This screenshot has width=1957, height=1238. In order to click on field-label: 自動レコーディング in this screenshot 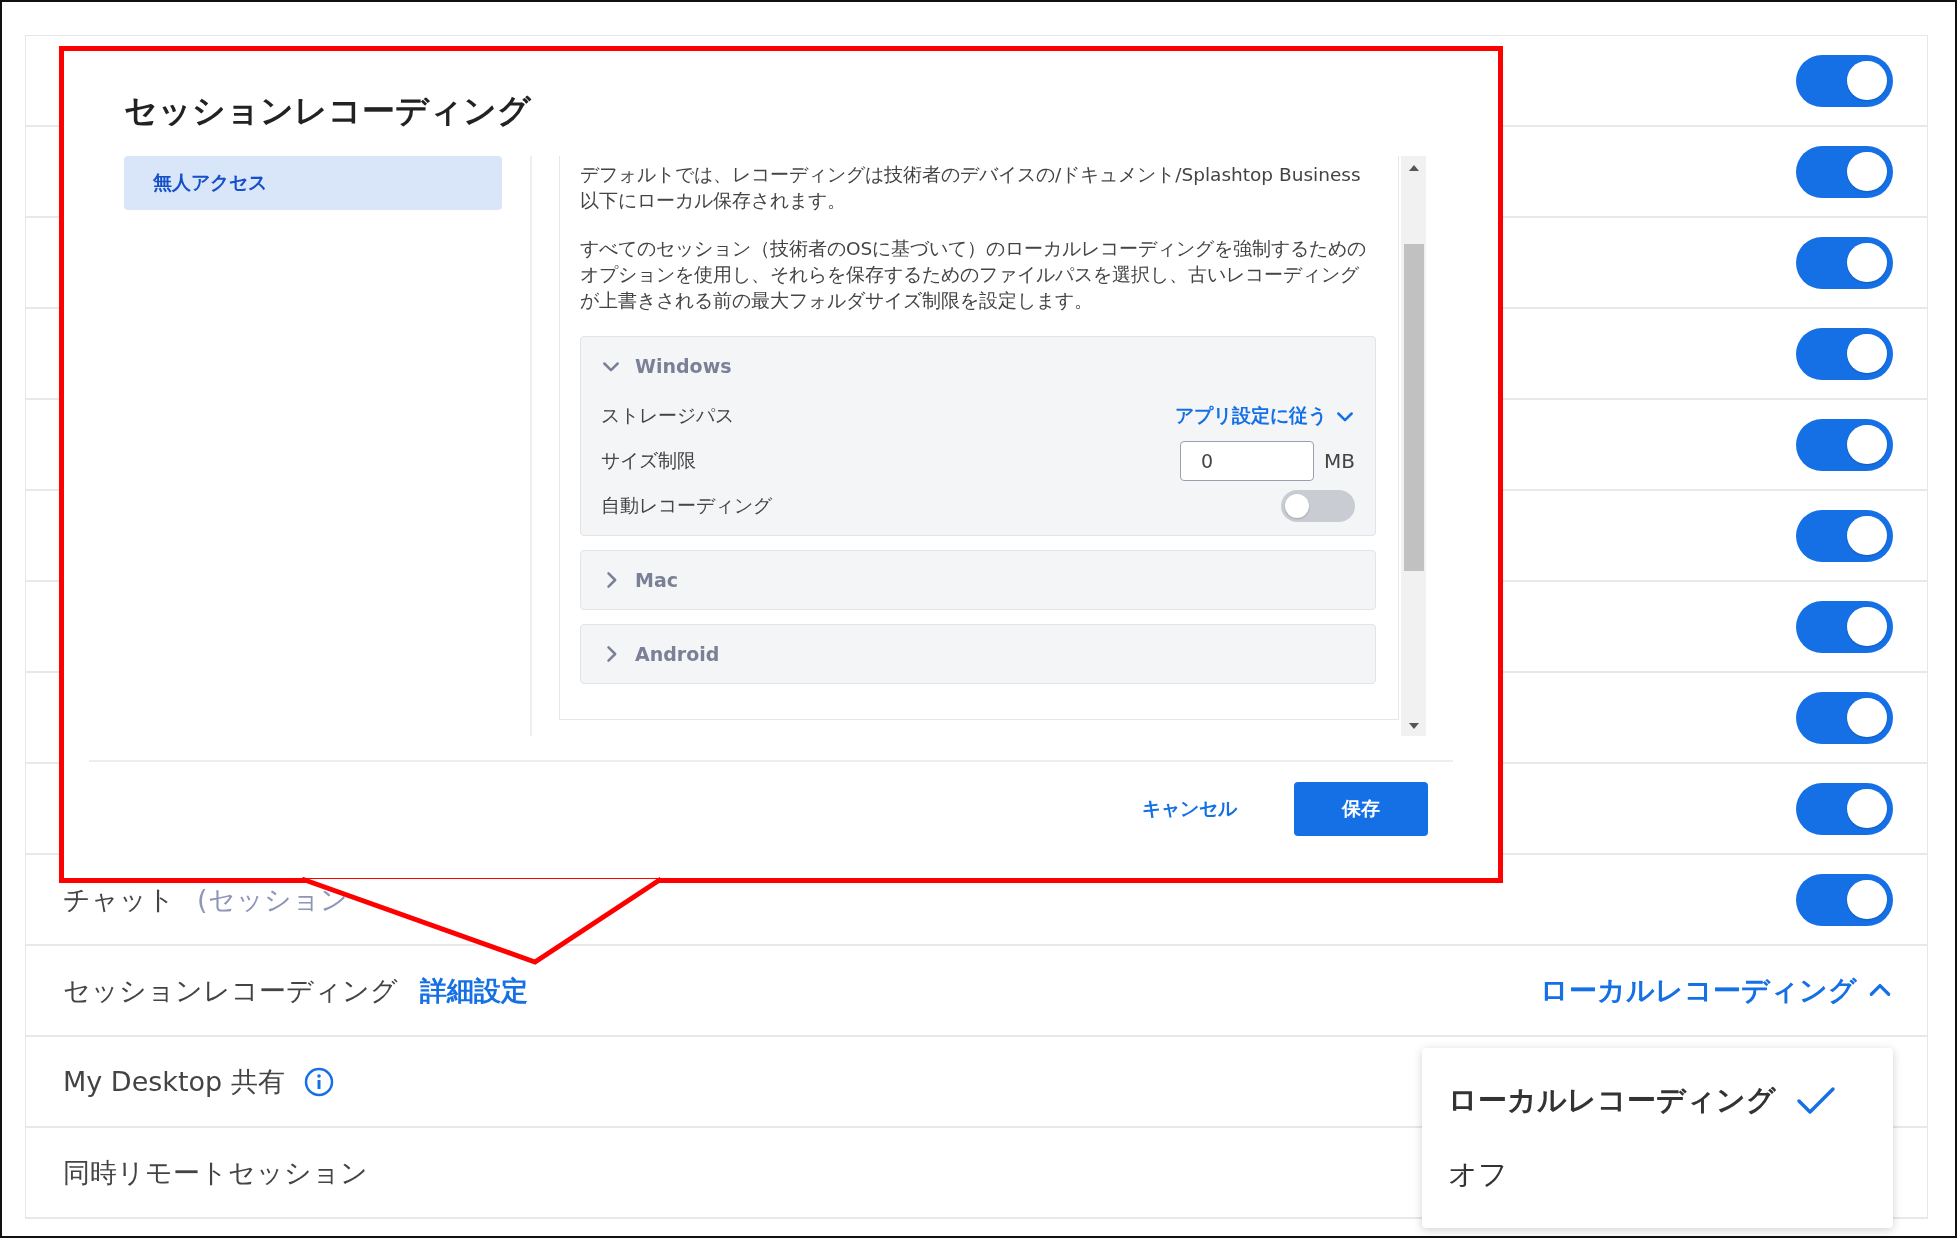, I will do `click(686, 505)`.